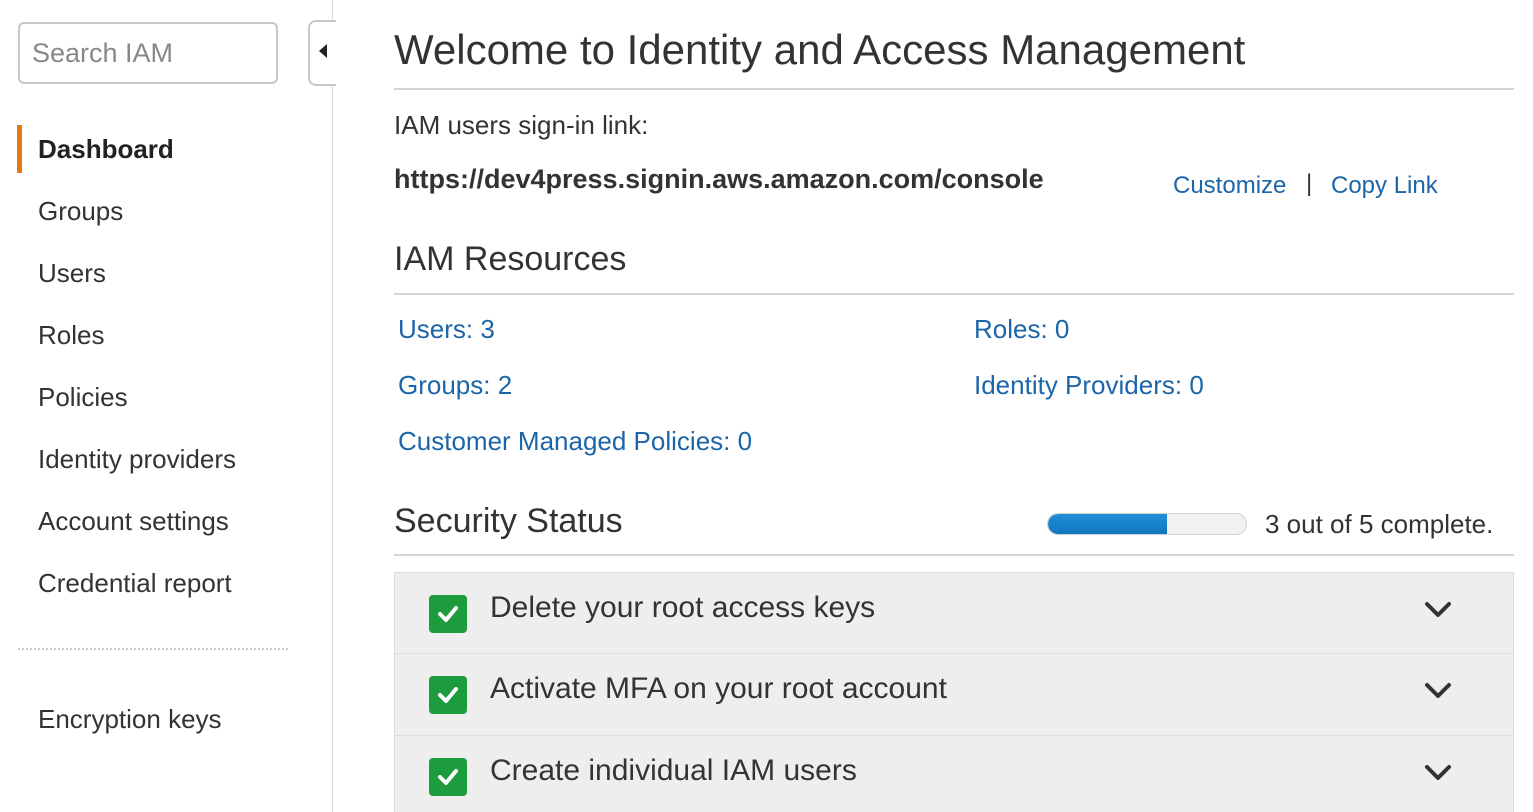 Image resolution: width=1533 pixels, height=812 pixels. I want to click on caret-left-icon, so click(323, 53).